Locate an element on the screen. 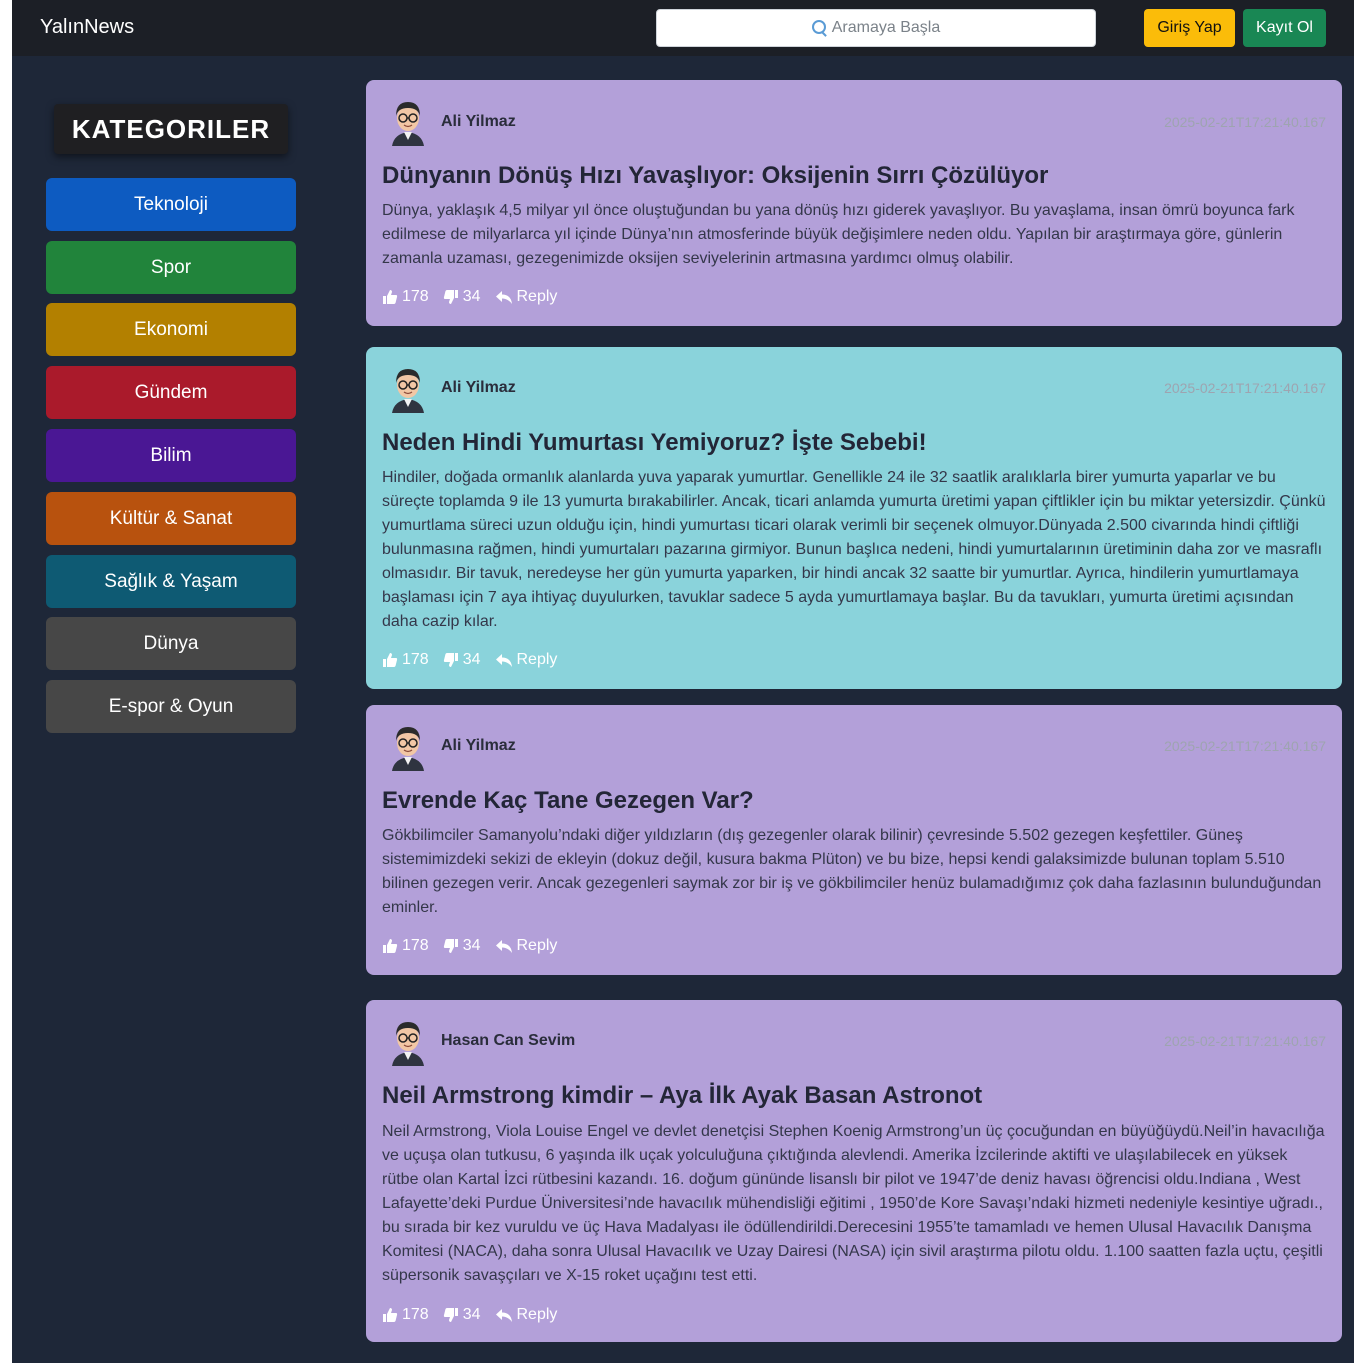  search-icon is located at coordinates (818, 27).